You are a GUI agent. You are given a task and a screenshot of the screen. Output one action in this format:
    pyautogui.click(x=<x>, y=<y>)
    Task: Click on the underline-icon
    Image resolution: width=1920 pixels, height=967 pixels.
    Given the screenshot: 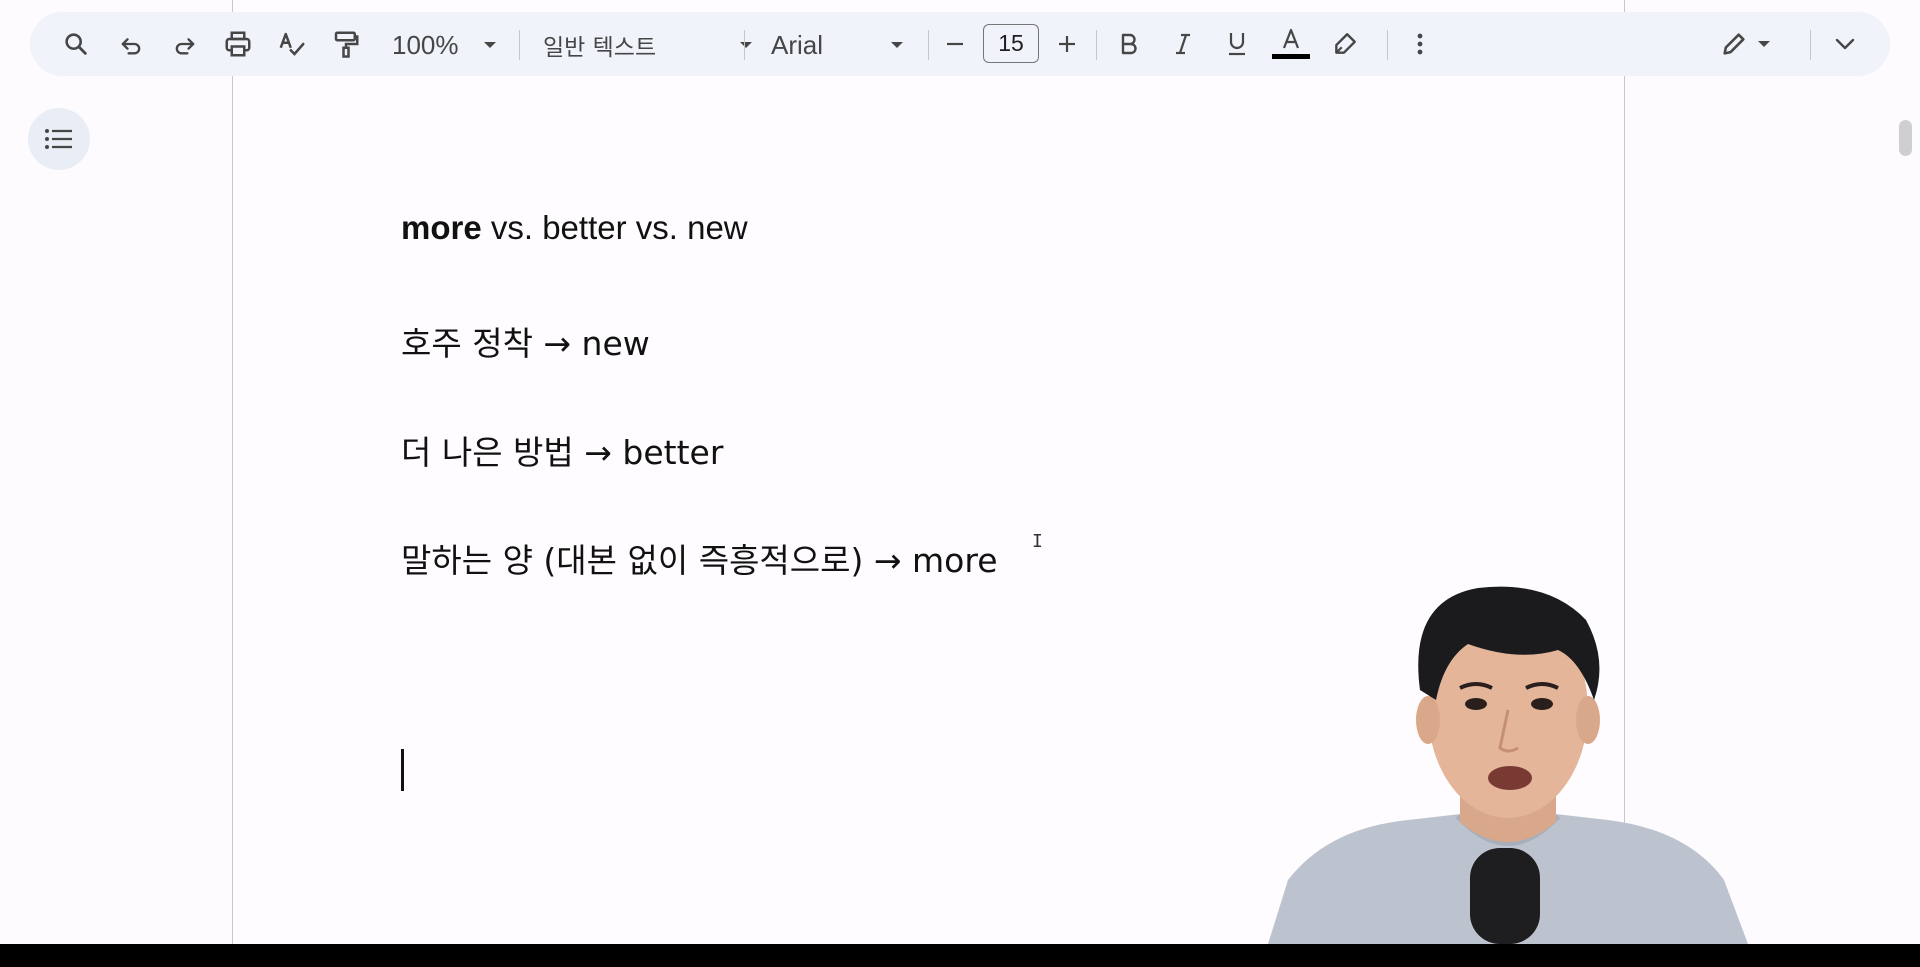 What is the action you would take?
    pyautogui.click(x=1237, y=44)
    